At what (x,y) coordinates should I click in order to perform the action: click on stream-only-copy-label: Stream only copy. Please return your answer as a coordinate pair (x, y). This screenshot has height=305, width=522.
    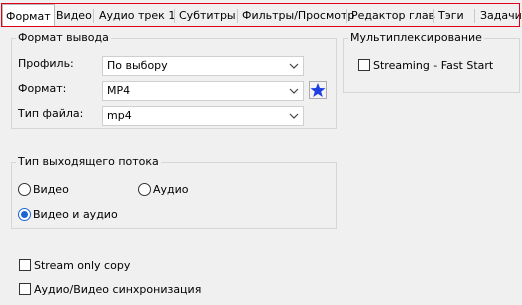
    Looking at the image, I should click on (82, 265).